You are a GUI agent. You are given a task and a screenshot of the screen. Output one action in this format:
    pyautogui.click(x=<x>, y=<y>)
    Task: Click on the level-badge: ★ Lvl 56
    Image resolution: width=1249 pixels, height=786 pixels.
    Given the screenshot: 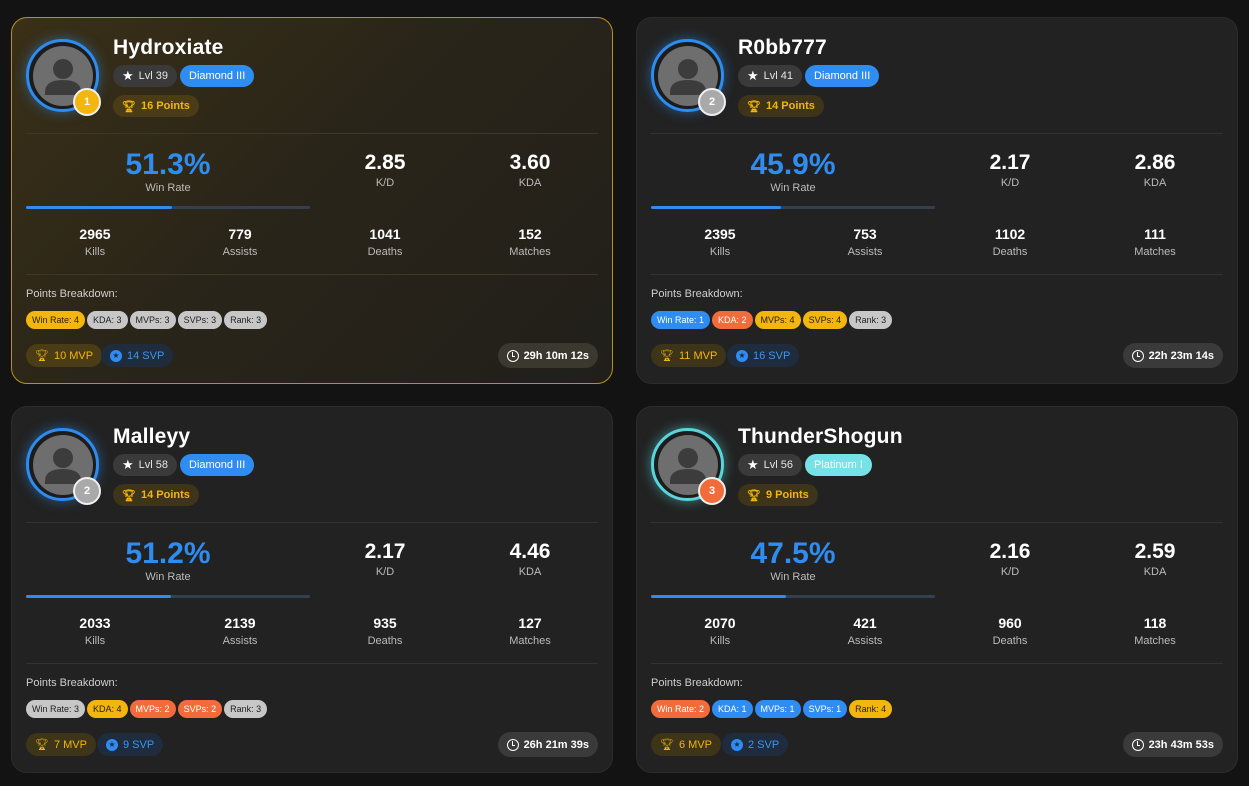 What is the action you would take?
    pyautogui.click(x=770, y=465)
    